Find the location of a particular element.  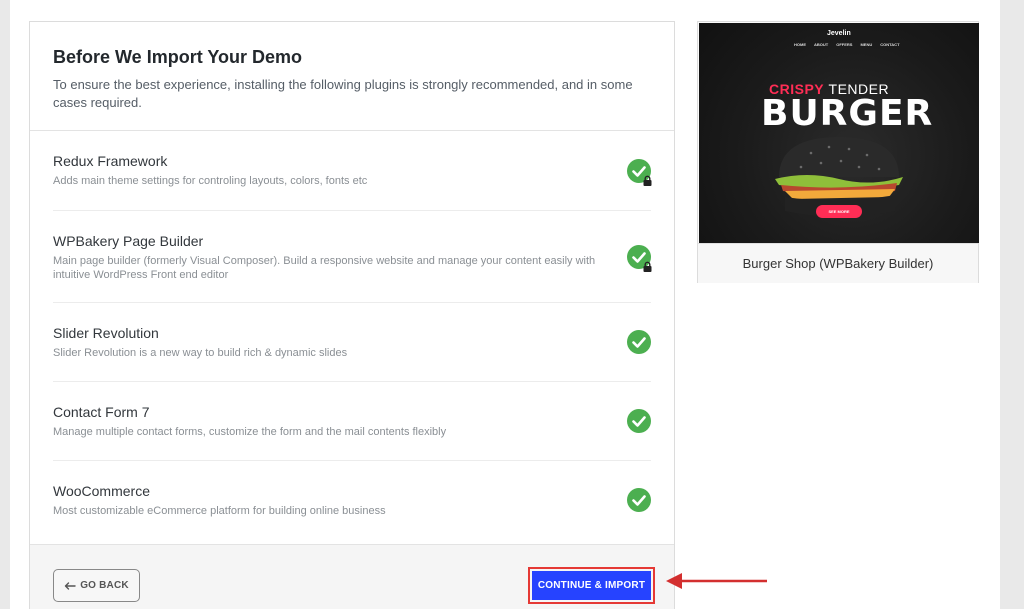

panel-footer: GO BACK CONTINUE & IMPORT is located at coordinates (352, 576).